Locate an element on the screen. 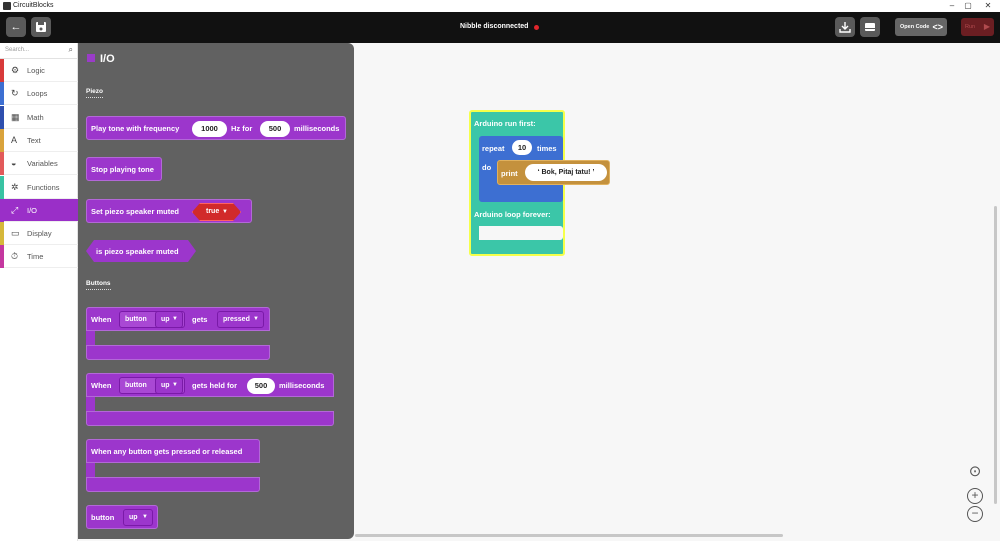 The image size is (1000, 541). save-icon is located at coordinates (41, 27).